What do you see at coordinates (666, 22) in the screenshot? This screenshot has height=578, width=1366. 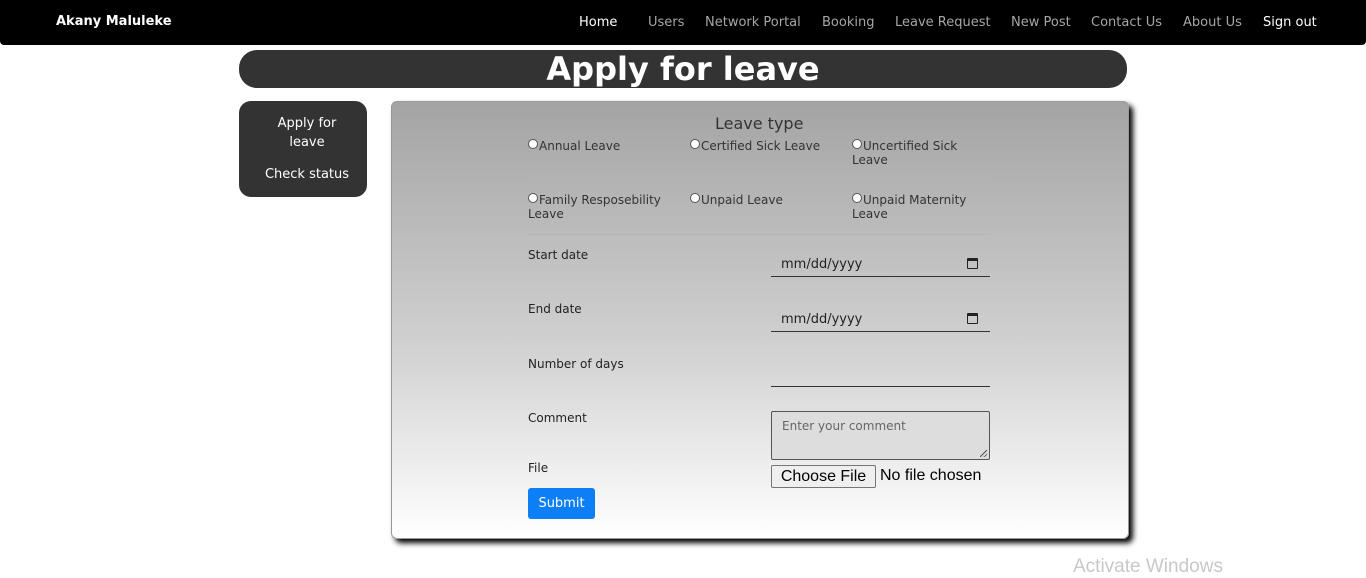 I see `nav-users: Users` at bounding box center [666, 22].